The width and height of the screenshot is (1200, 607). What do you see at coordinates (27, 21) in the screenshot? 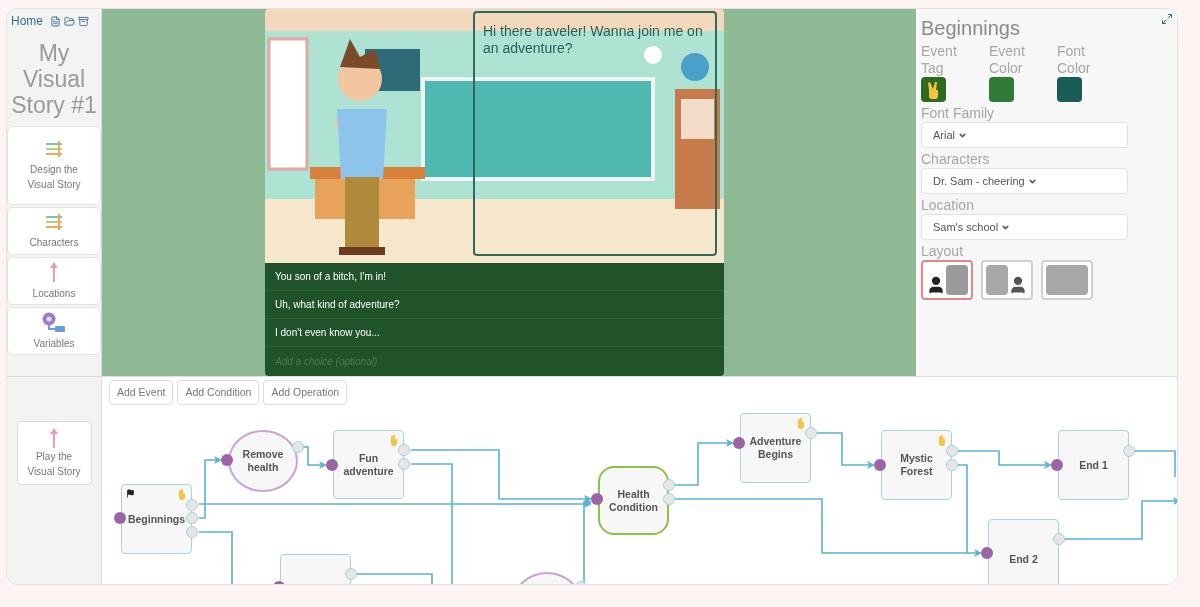
I see `home-link: Home` at bounding box center [27, 21].